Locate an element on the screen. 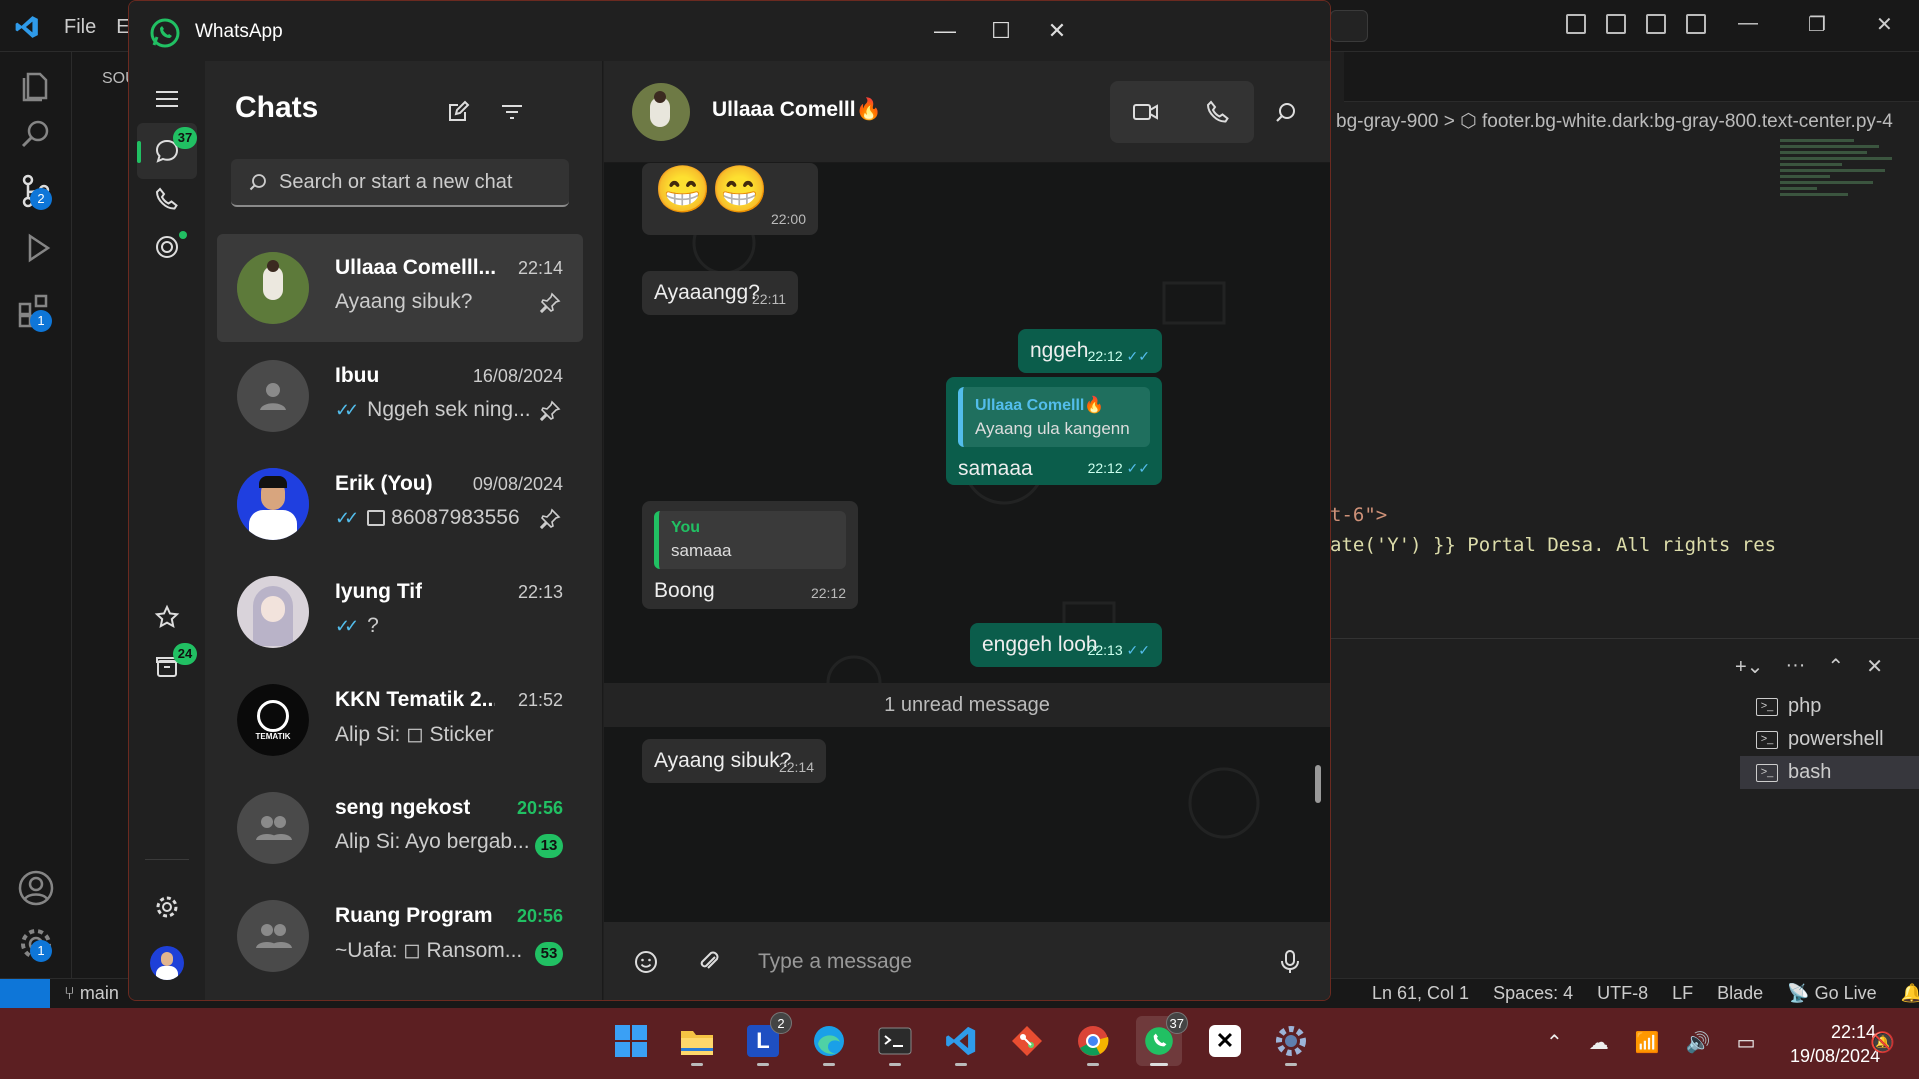 The height and width of the screenshot is (1079, 1919). message-outgoing: enggeh looh 22:13 ✓✓ is located at coordinates (1066, 645).